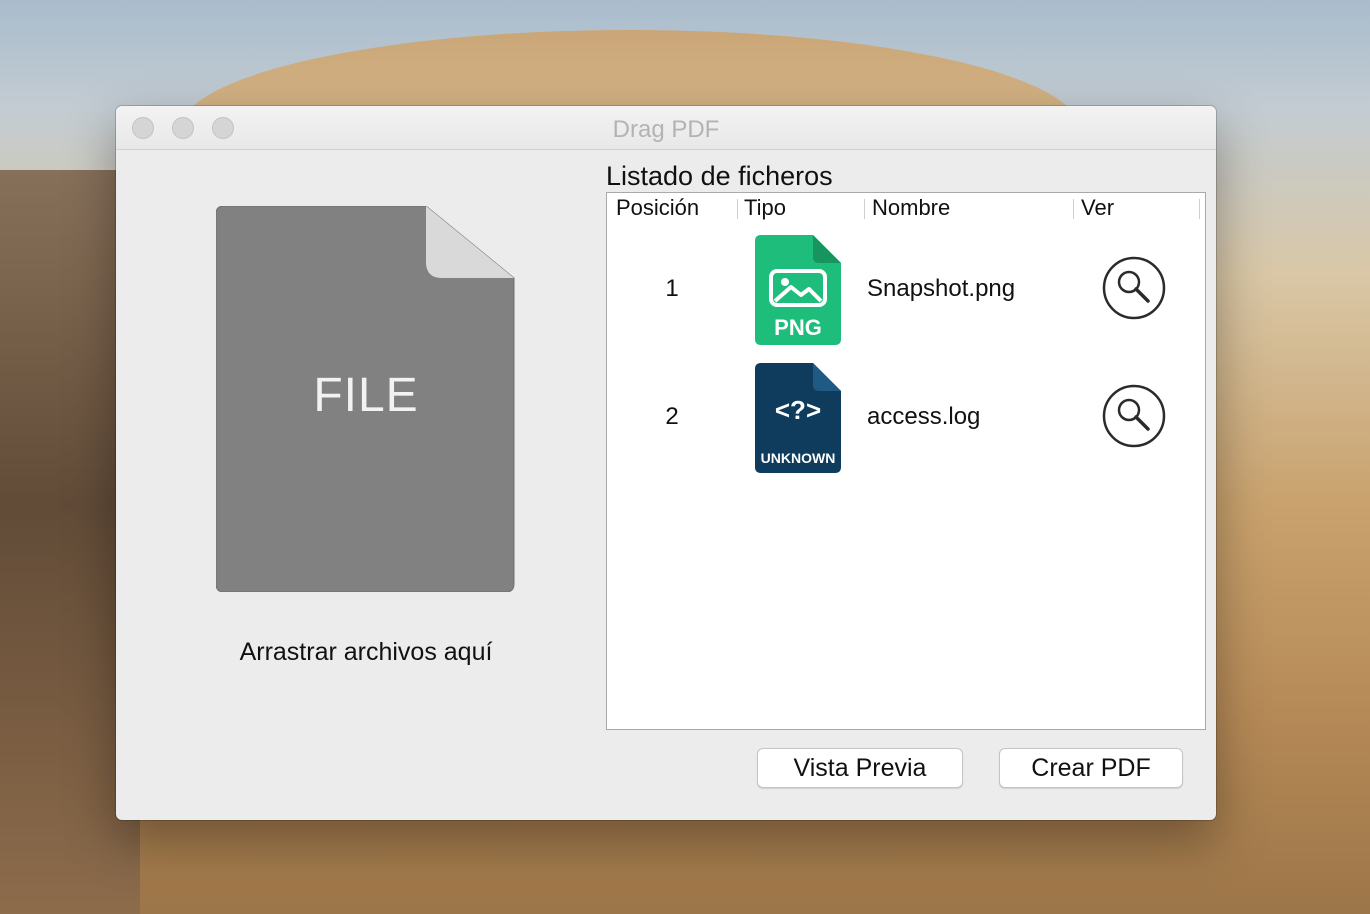  I want to click on window-title: Drag PDF, so click(666, 129).